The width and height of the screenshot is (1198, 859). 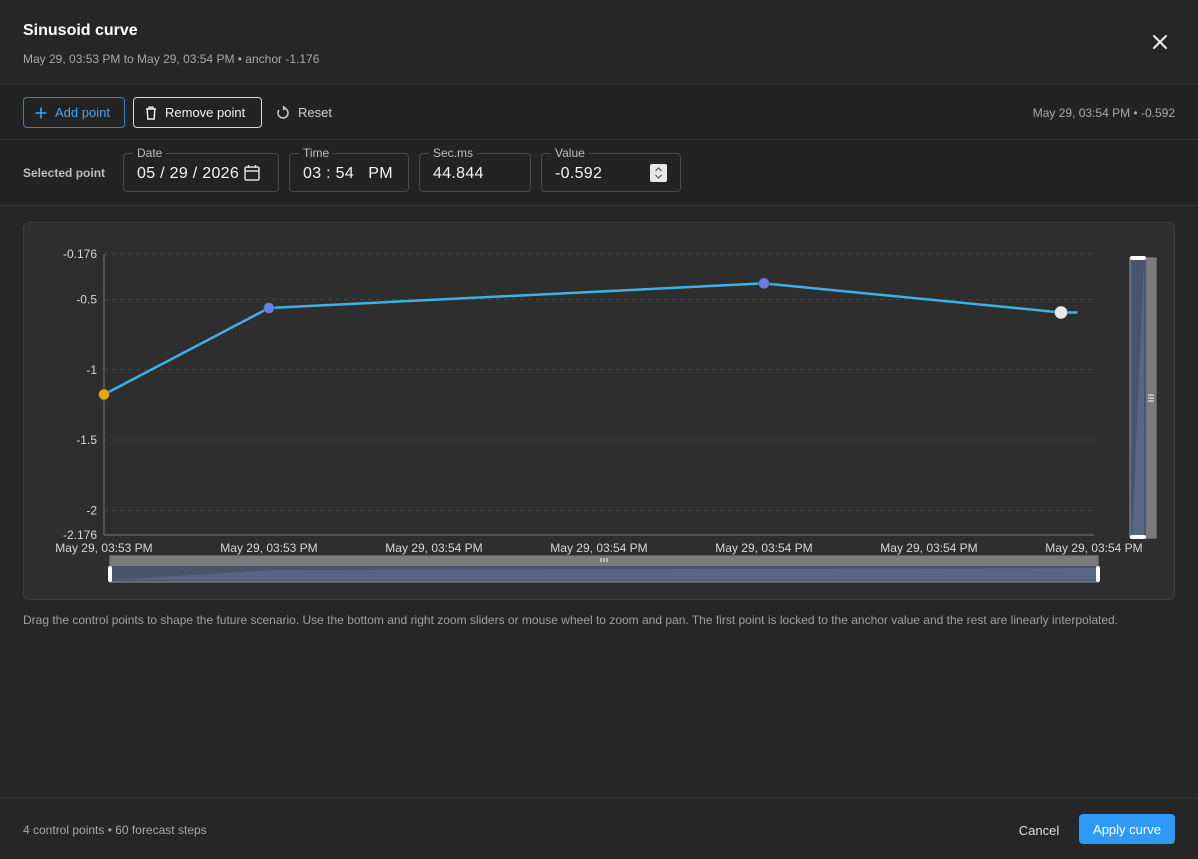 I want to click on add-point-button: Add point, so click(x=74, y=112).